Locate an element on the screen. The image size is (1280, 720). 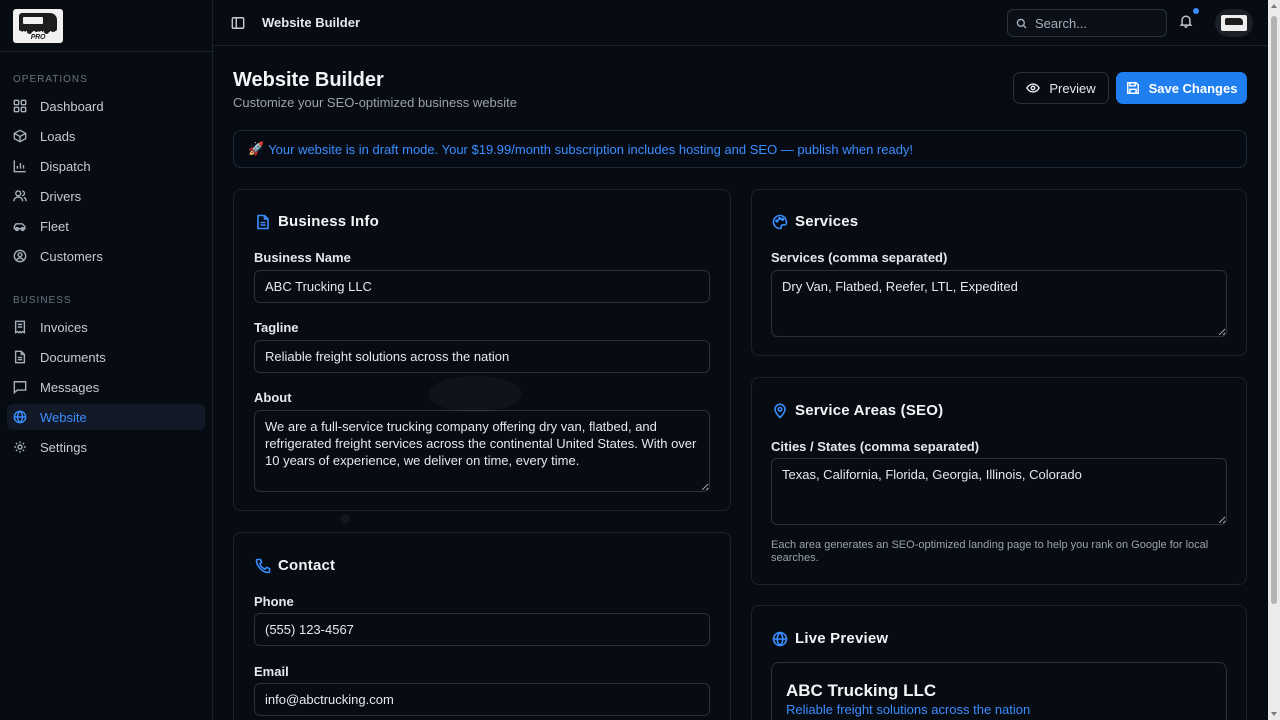
card-header: Live Preview is located at coordinates (830, 638).